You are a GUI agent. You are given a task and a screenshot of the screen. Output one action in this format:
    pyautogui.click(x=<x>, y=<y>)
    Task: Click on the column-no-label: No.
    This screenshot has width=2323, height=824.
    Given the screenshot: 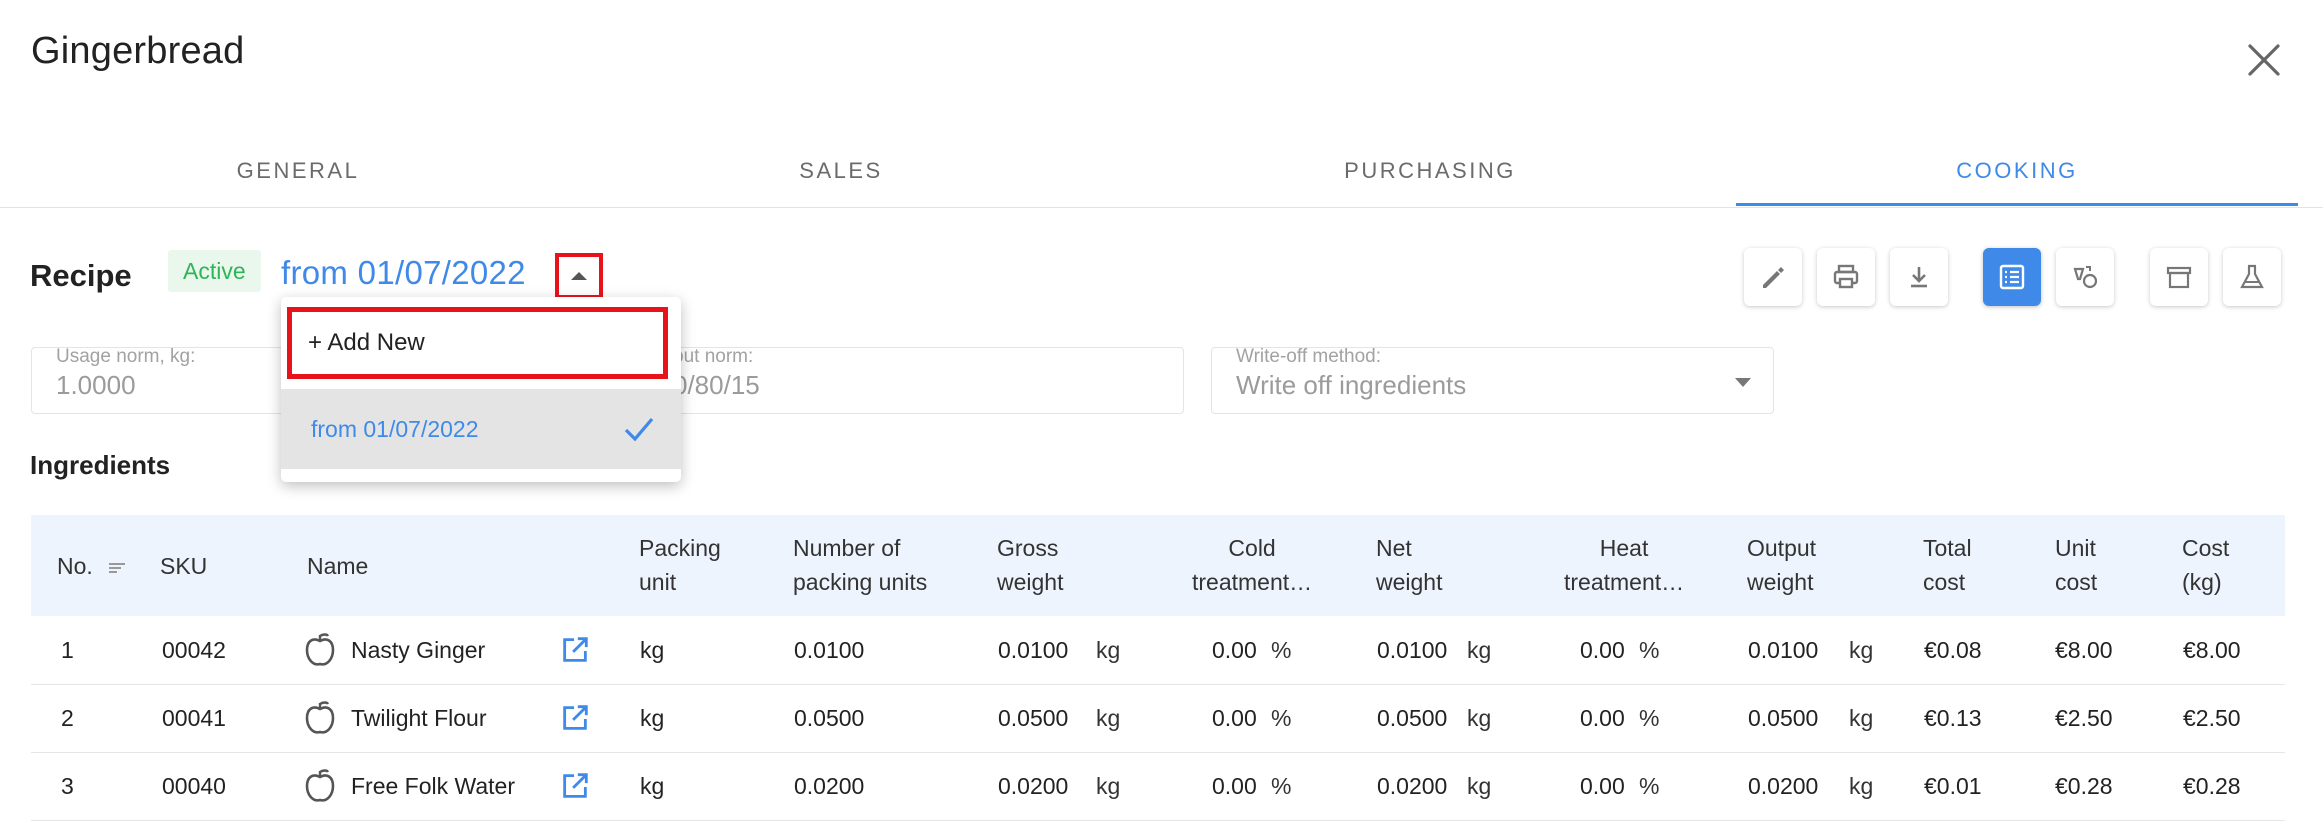 What is the action you would take?
    pyautogui.click(x=75, y=566)
    